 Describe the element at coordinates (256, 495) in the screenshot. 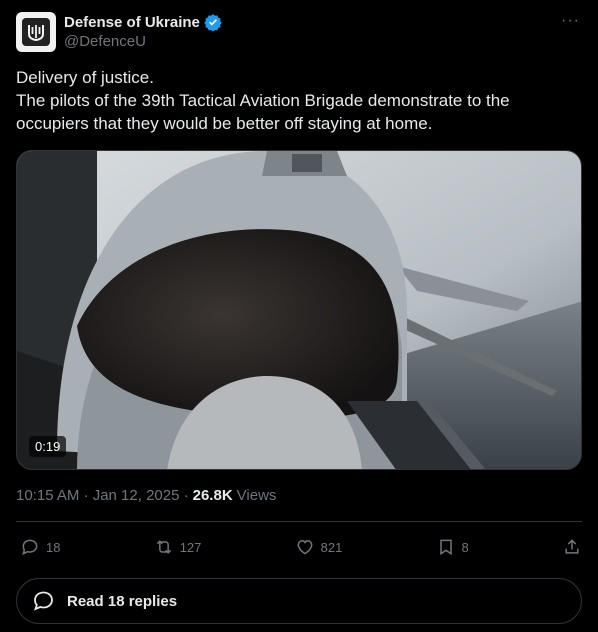

I see `views-label: Views` at that location.